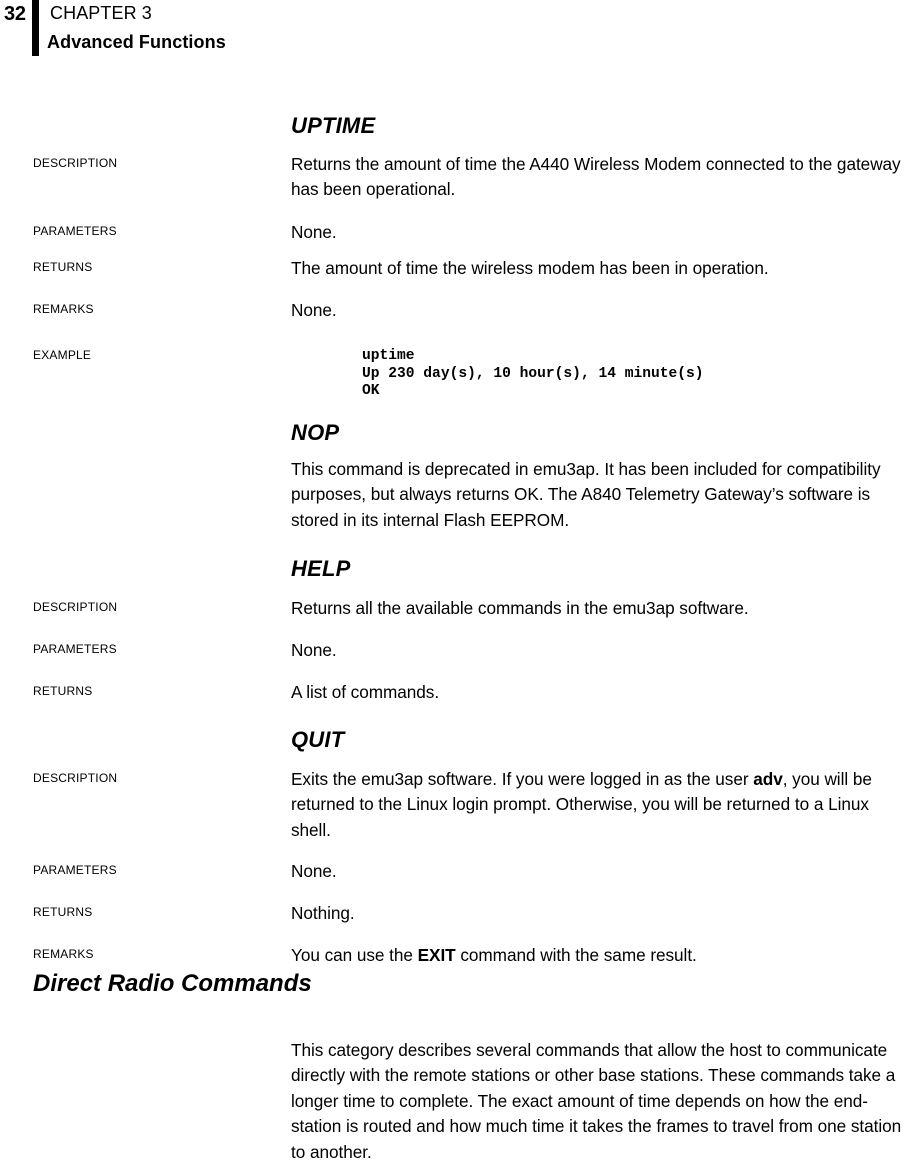 The width and height of the screenshot is (914, 1165). I want to click on chapter-title: Advanced Functions, so click(136, 42).